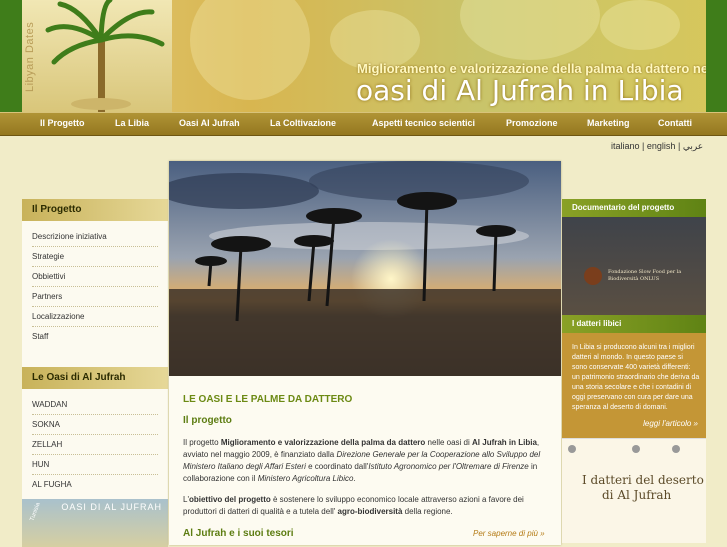 The height and width of the screenshot is (547, 727). Describe the element at coordinates (209, 123) in the screenshot. I see `nav-item-oasi-al-jufrah: Oasi Al Jufrah` at that location.